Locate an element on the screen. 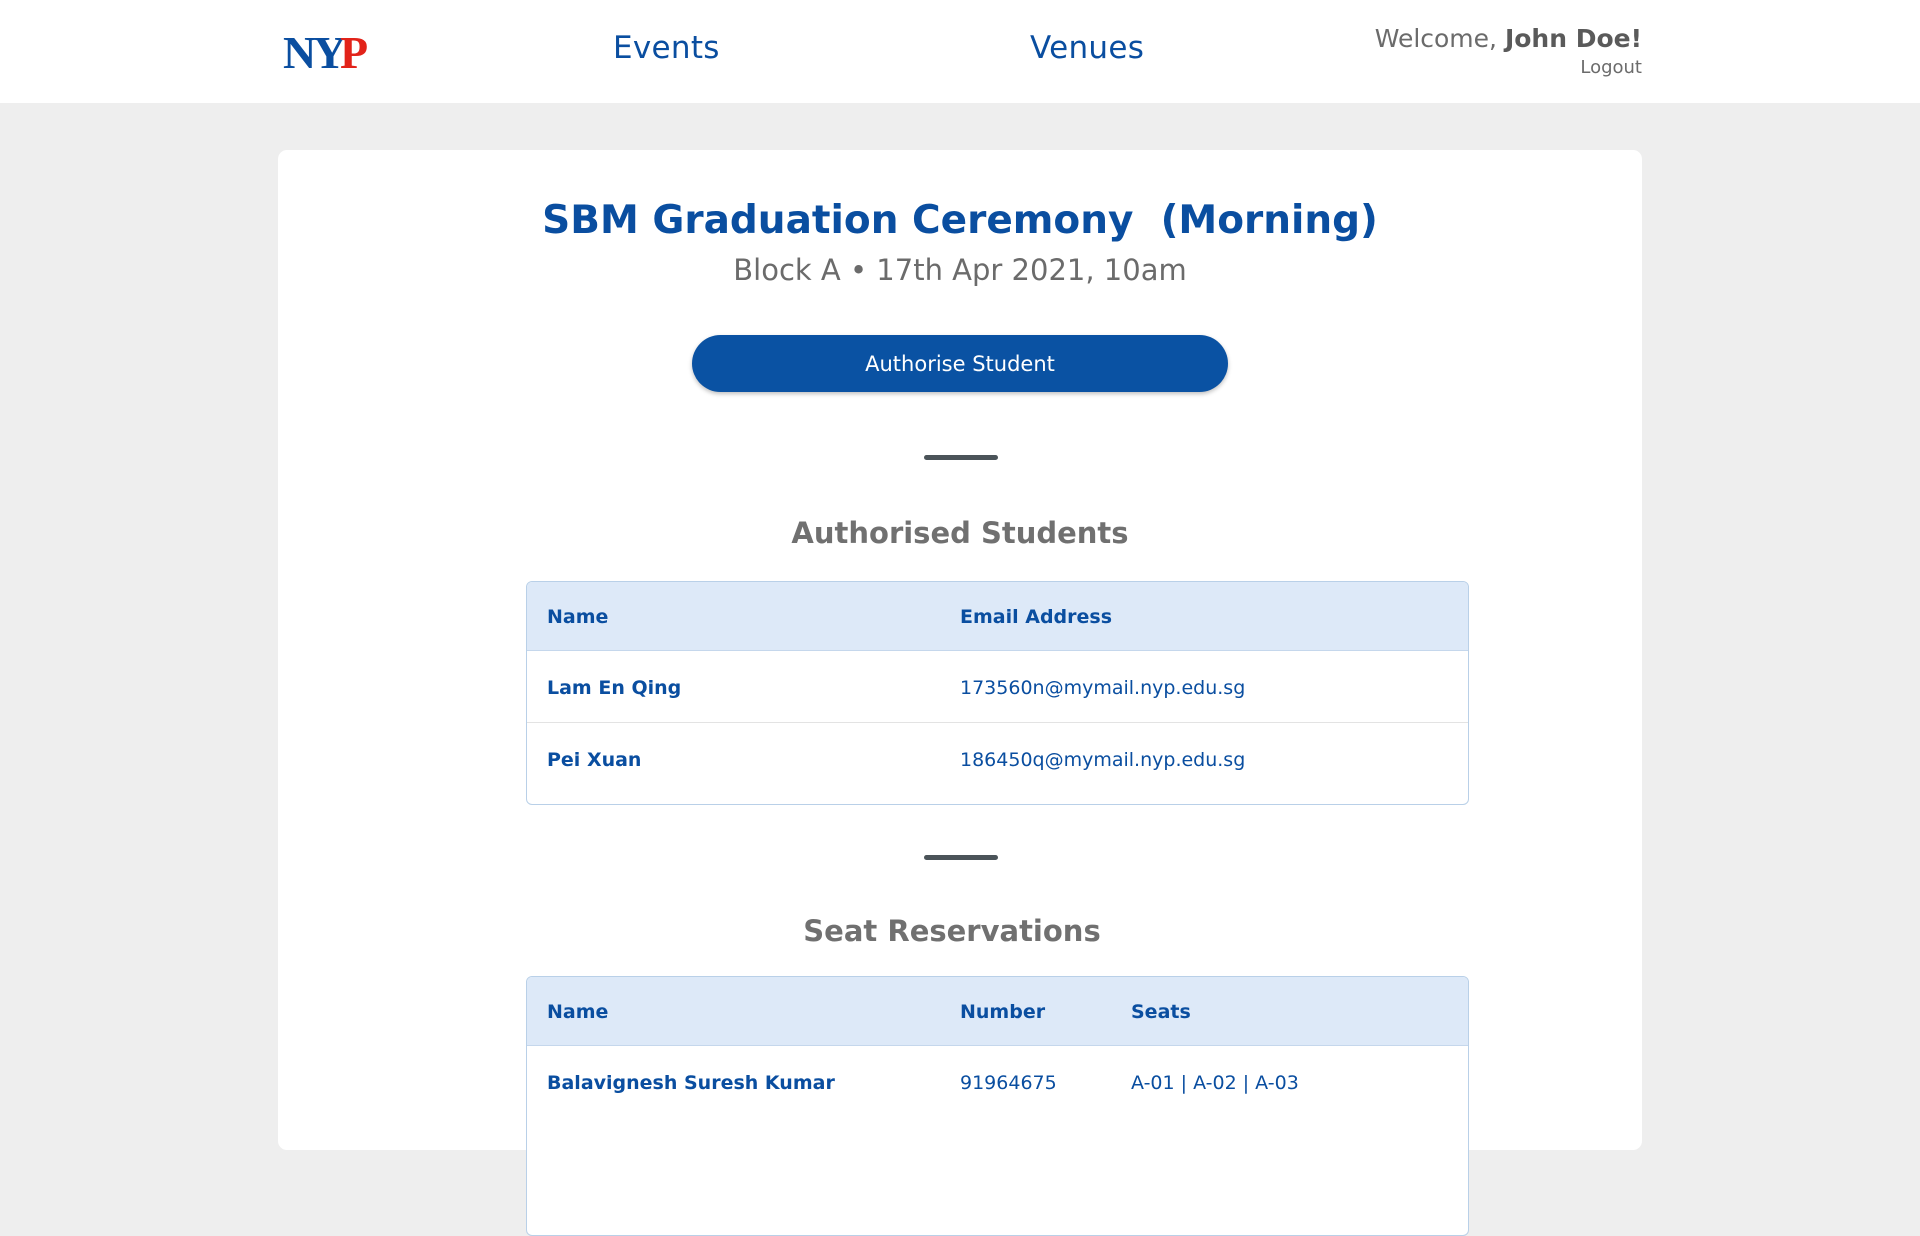 The image size is (1920, 1236). authorised-students-title: Authorised Students is located at coordinates (960, 533).